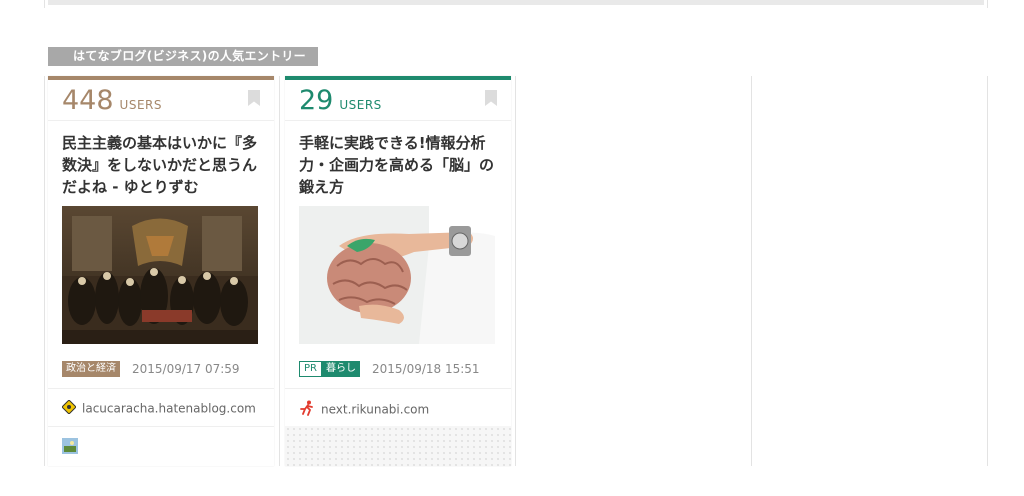  I want to click on users-count: 29 USERS, so click(340, 101).